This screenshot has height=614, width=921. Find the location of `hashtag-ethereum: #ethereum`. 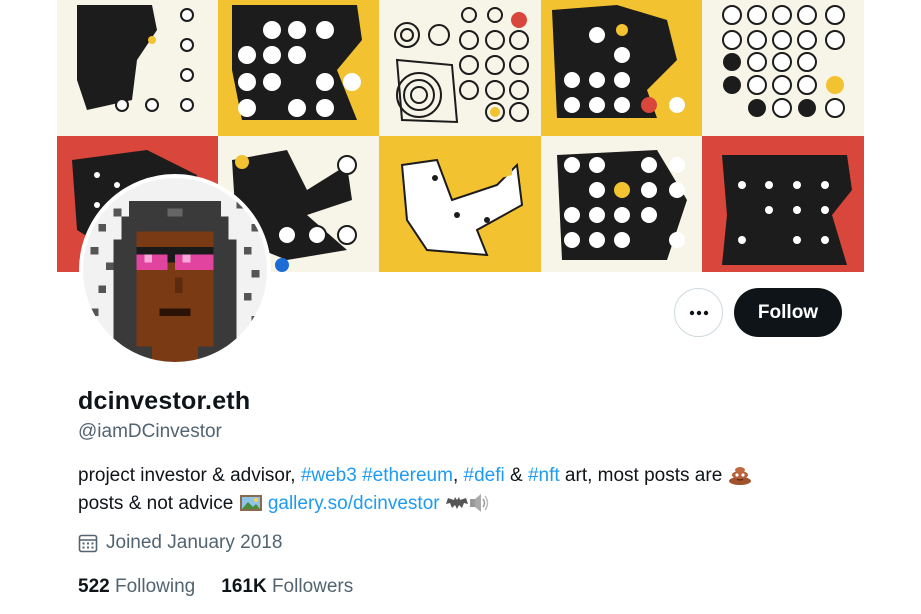

hashtag-ethereum: #ethereum is located at coordinates (407, 475).